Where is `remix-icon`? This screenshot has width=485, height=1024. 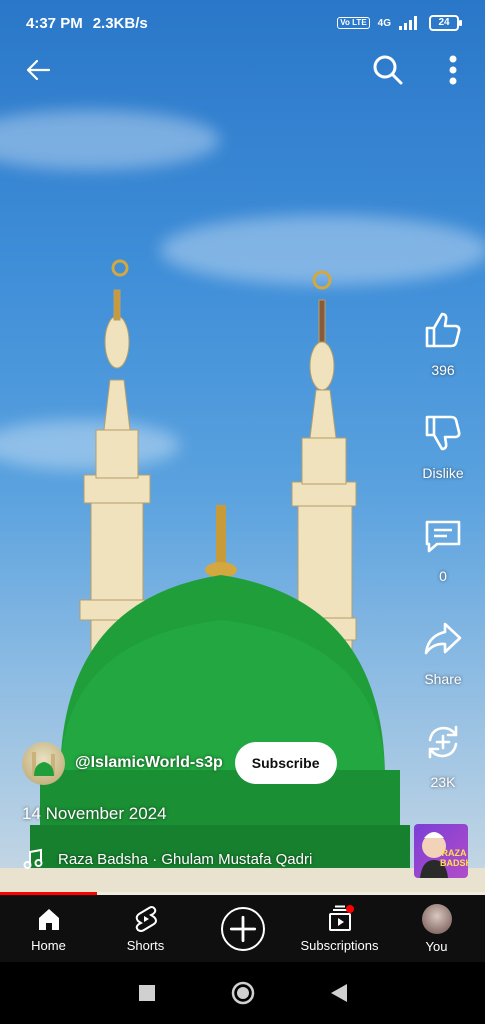 remix-icon is located at coordinates (443, 742).